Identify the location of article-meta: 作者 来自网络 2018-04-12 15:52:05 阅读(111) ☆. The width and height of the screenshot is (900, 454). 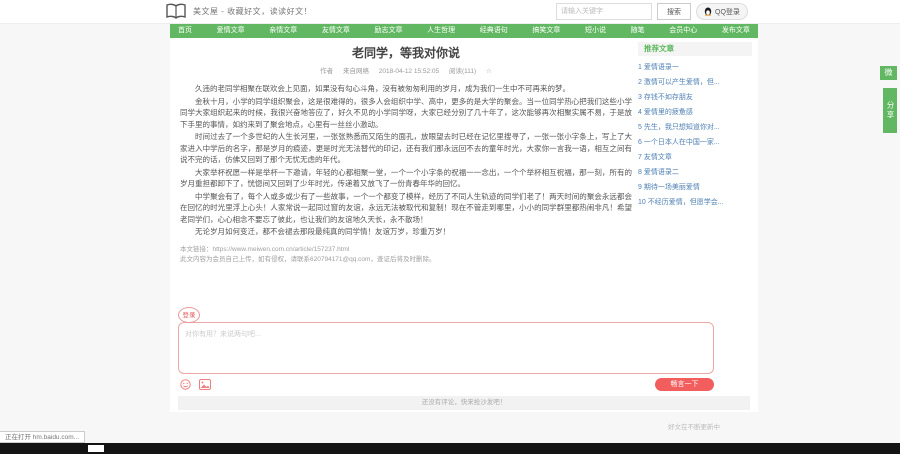
(406, 70).